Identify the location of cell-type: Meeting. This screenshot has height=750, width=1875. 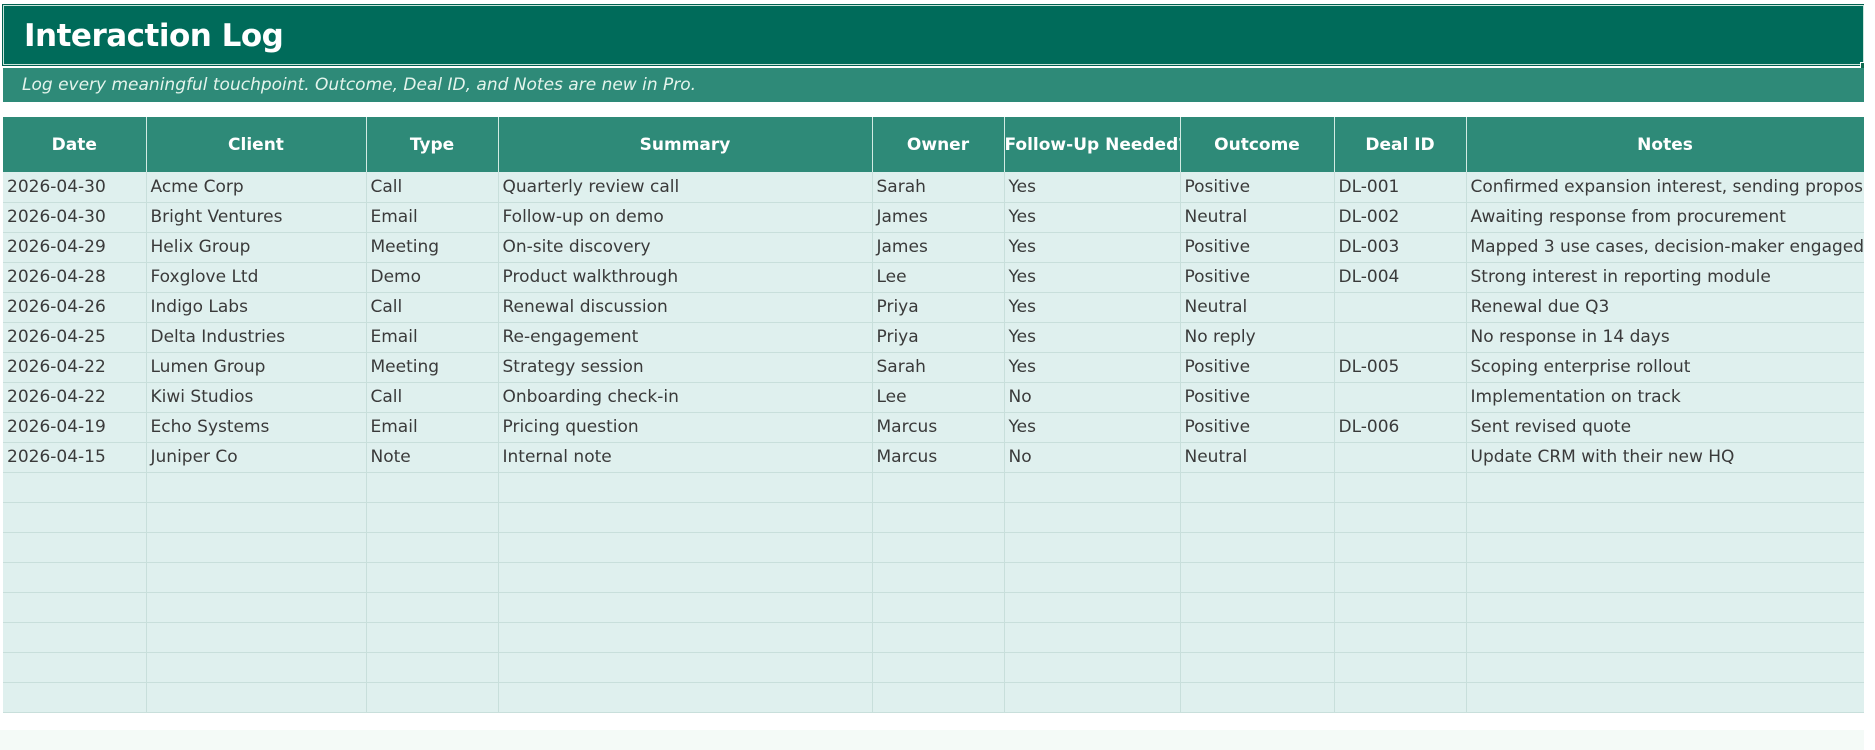
(432, 367).